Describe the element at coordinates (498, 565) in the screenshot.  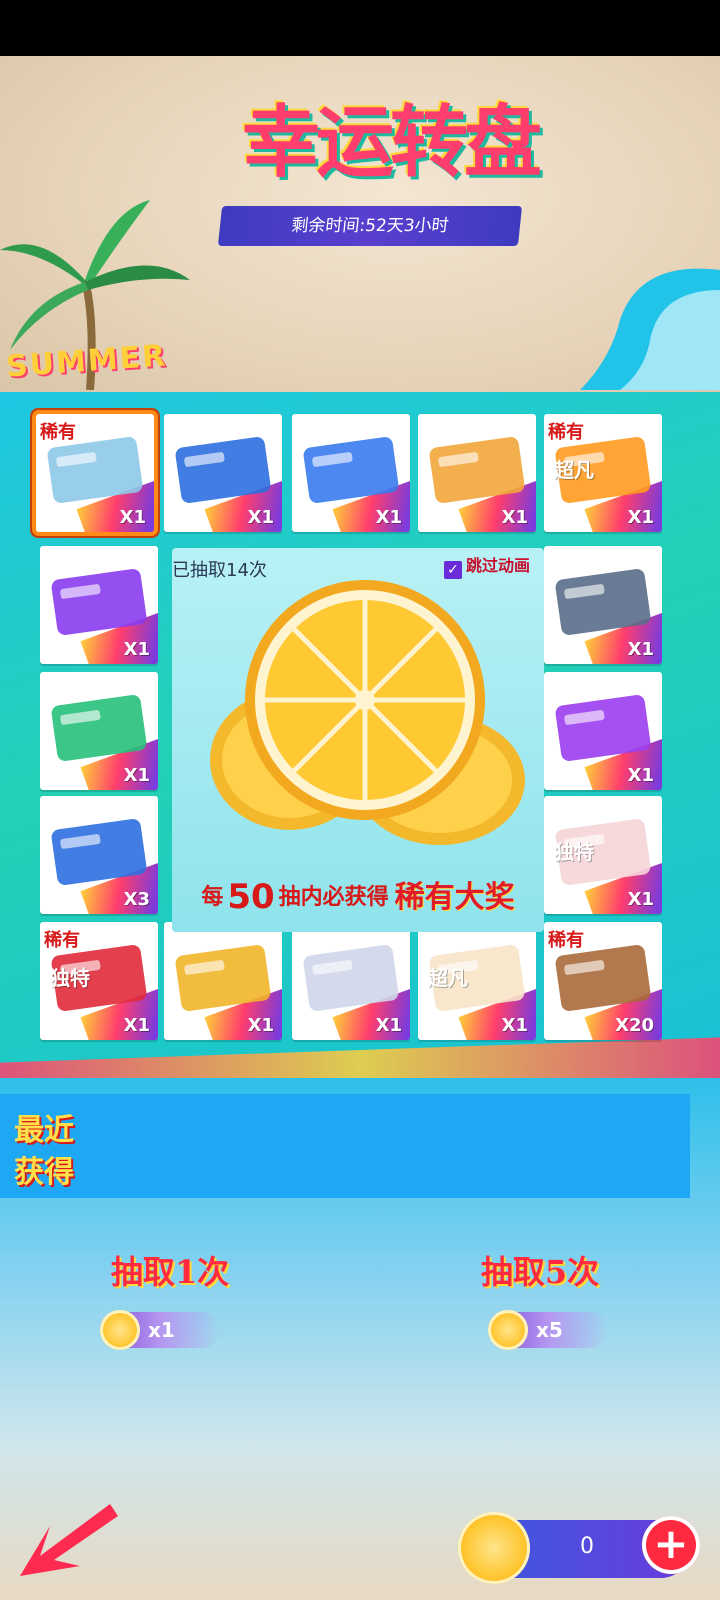
I see `skip-animation-label: 跳过动画` at that location.